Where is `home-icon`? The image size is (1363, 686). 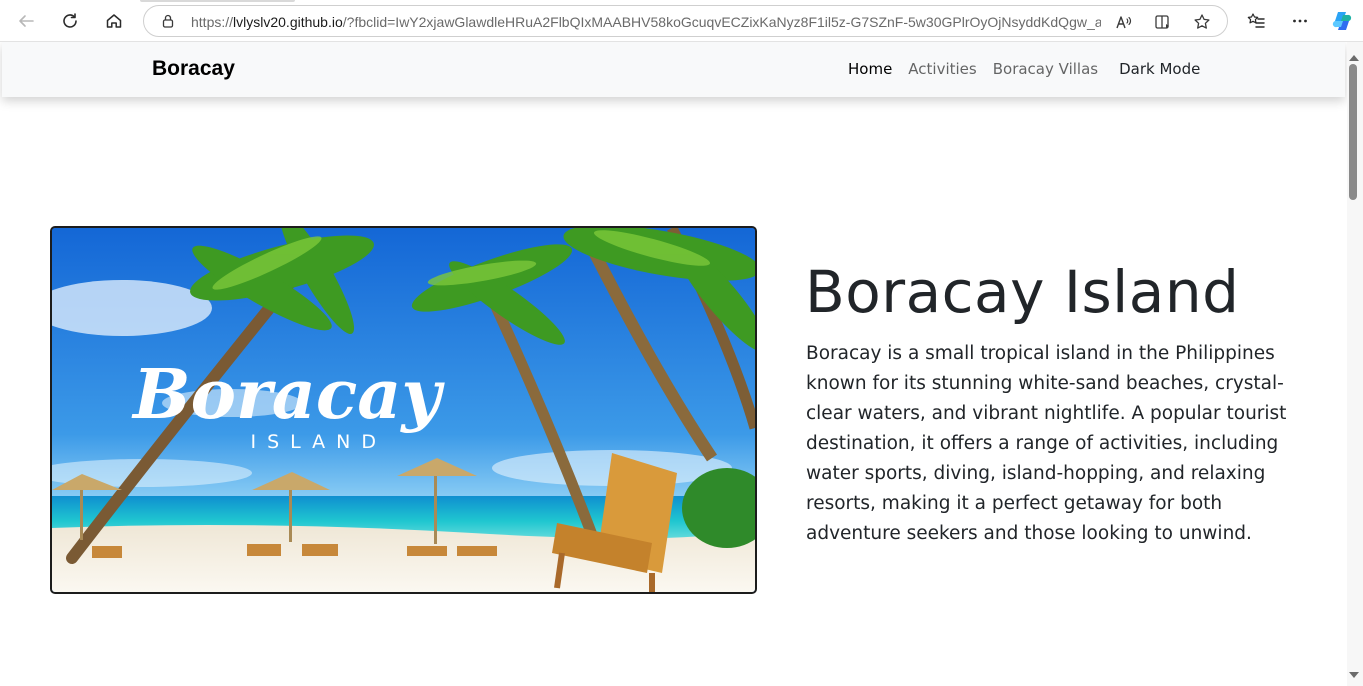 home-icon is located at coordinates (114, 21).